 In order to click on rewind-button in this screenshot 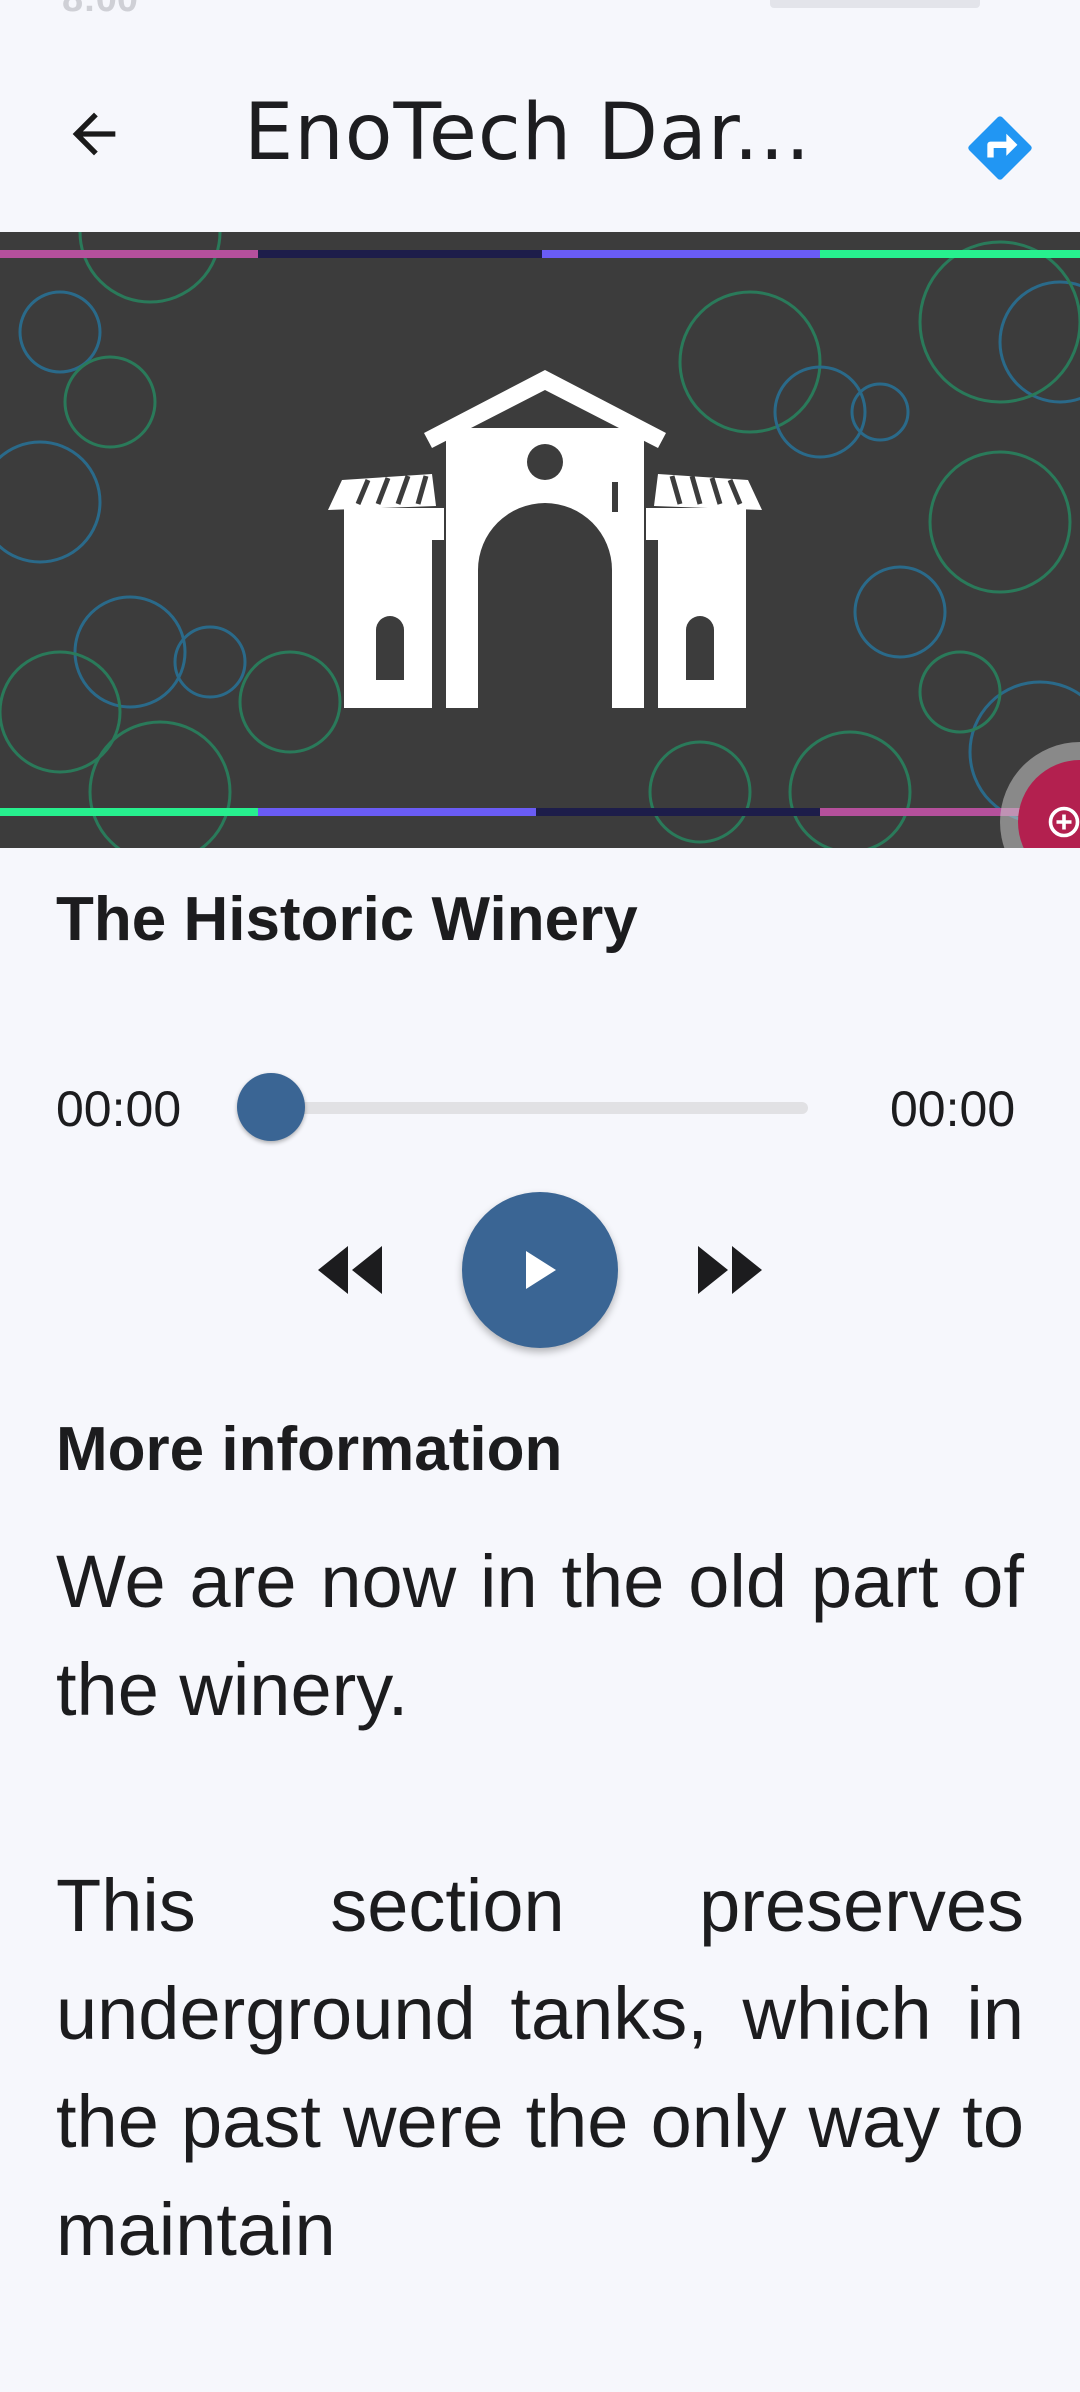, I will do `click(350, 1270)`.